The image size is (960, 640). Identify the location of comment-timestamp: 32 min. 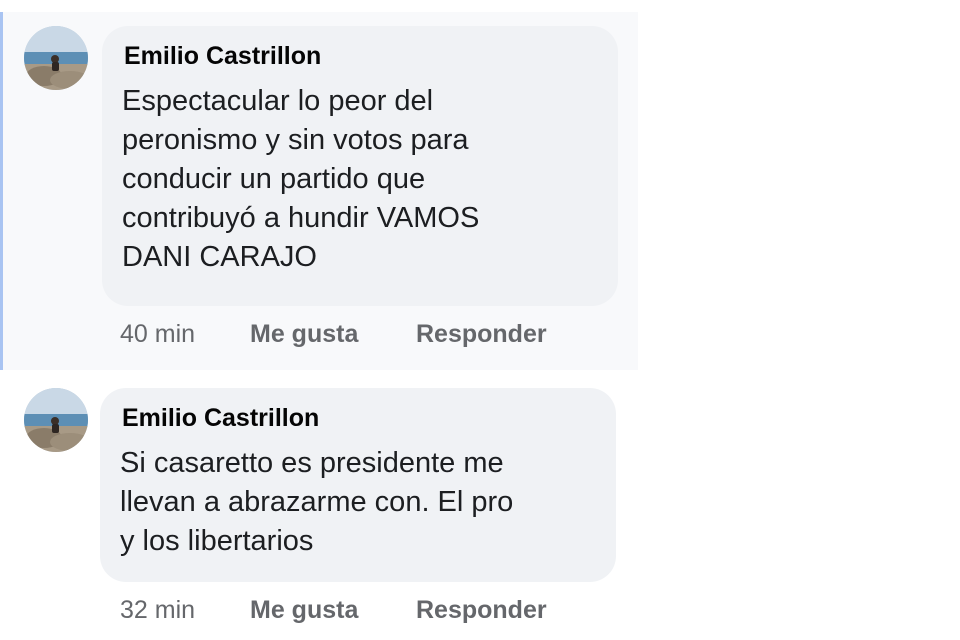
(157, 610).